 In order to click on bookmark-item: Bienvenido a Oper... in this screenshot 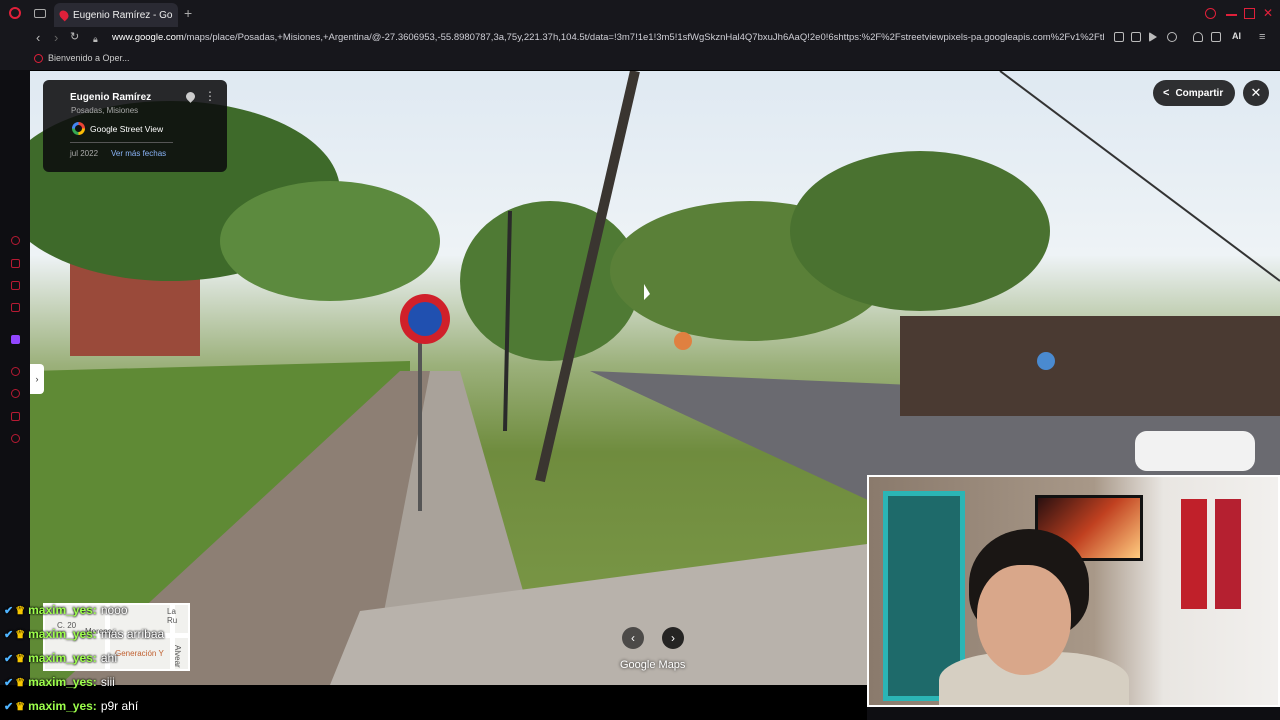, I will do `click(82, 58)`.